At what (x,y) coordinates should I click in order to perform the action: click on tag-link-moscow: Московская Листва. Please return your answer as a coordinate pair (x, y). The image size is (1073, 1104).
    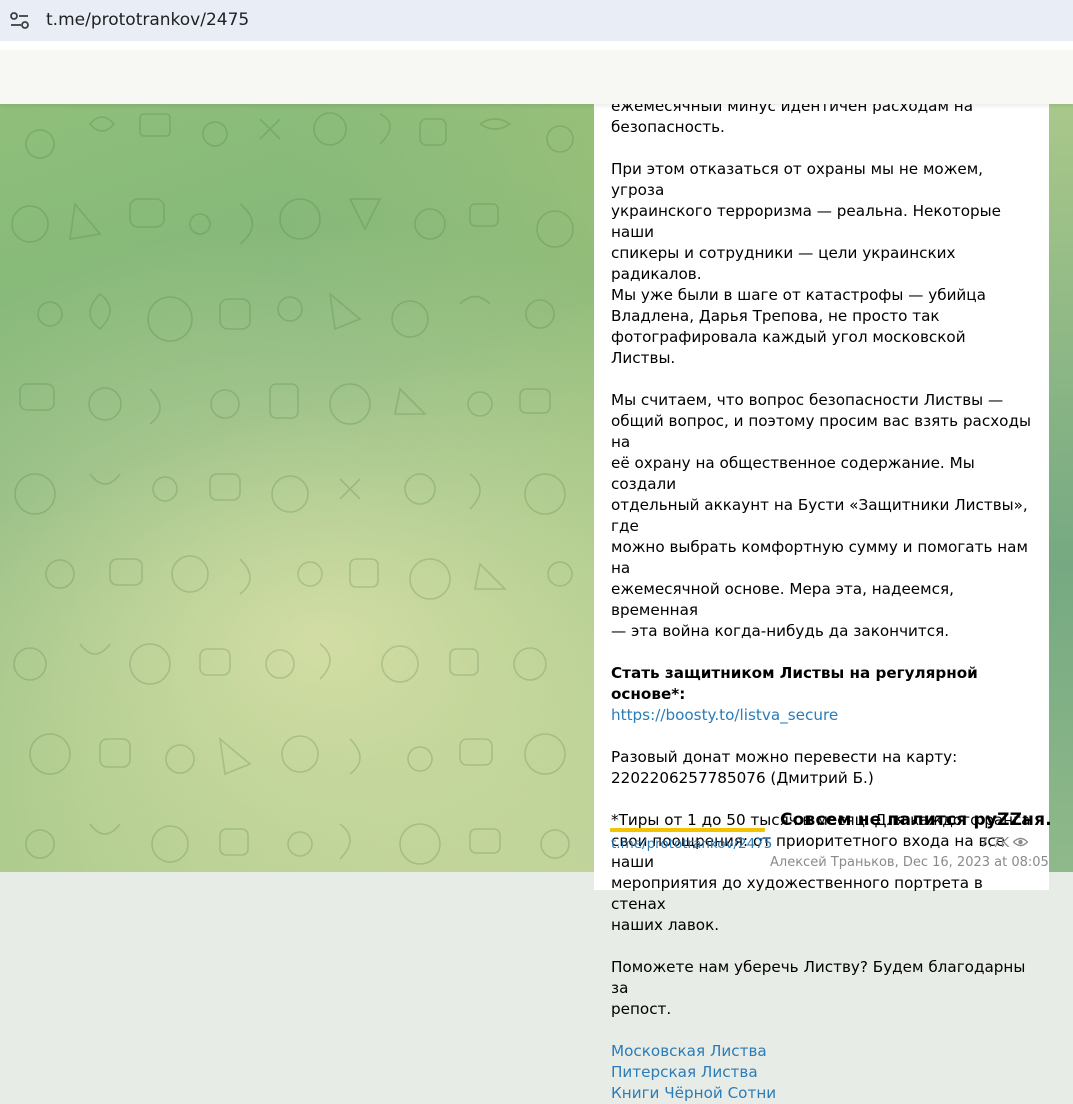
    Looking at the image, I should click on (822, 1051).